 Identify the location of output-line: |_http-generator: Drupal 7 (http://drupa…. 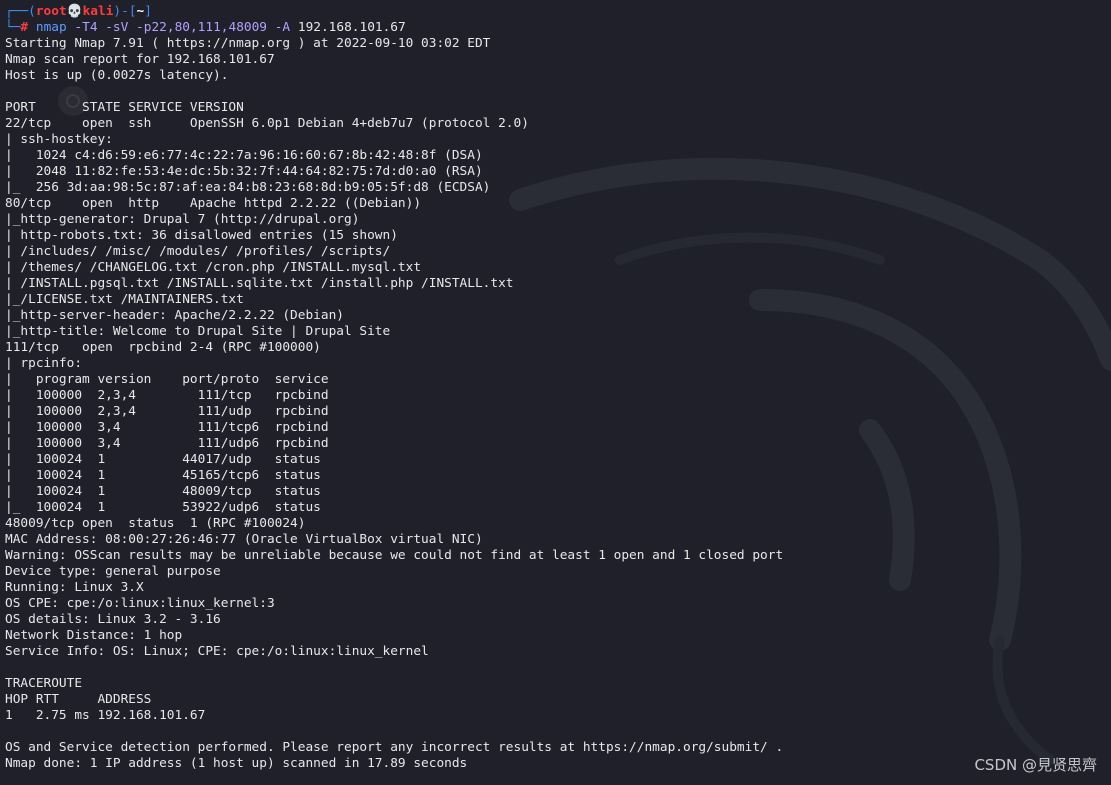
(182, 219).